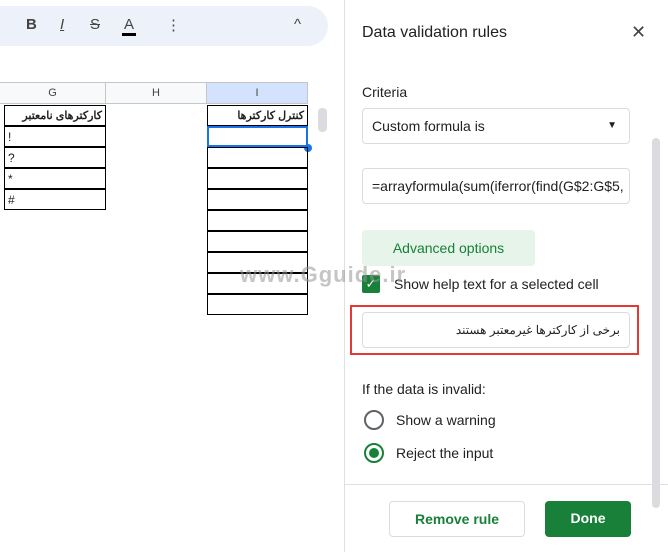 This screenshot has width=668, height=552. What do you see at coordinates (53, 93) in the screenshot?
I see `column-header-g: G` at bounding box center [53, 93].